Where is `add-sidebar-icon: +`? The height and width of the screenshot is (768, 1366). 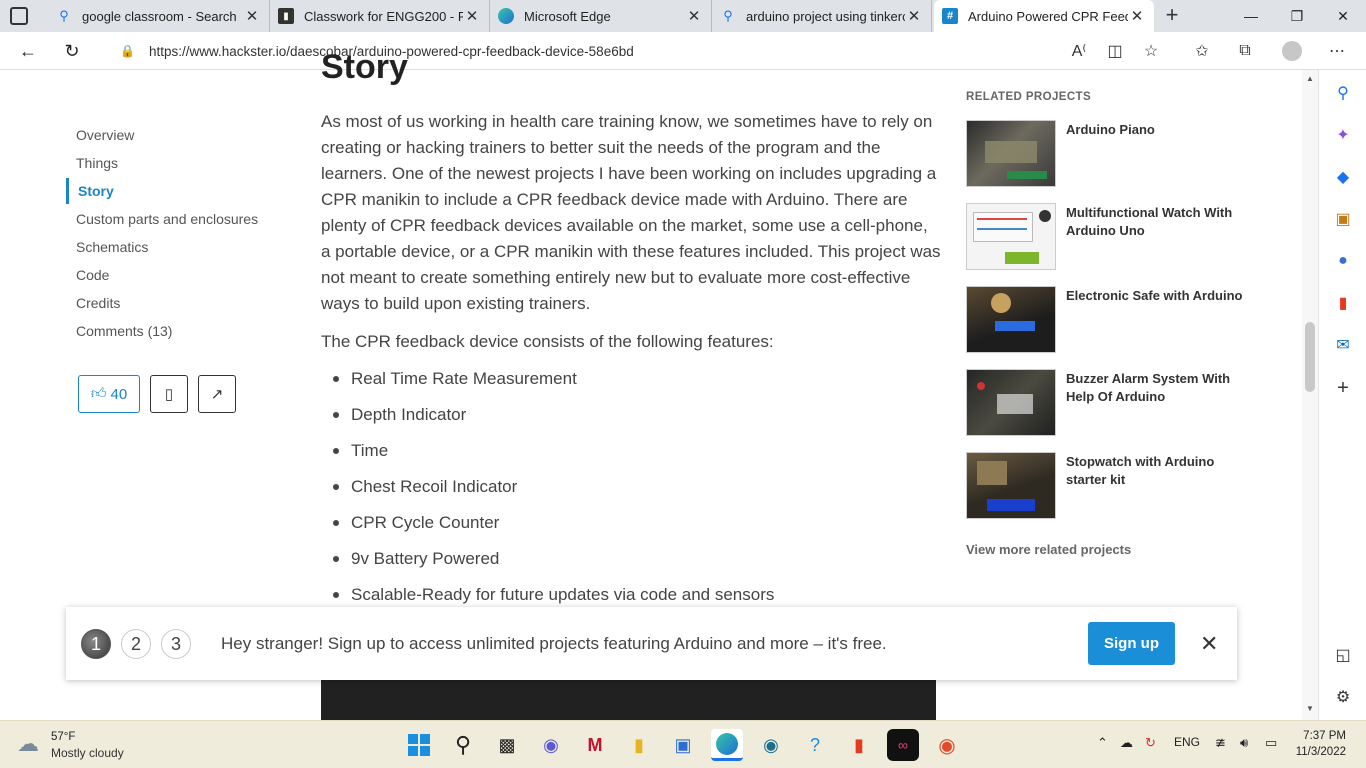
add-sidebar-icon: + is located at coordinates (1343, 388).